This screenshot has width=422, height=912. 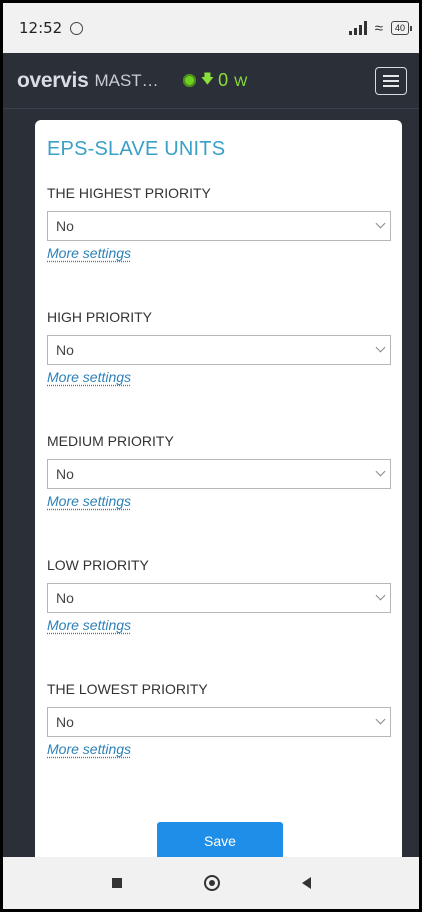 I want to click on status-icons: ≈ 40, so click(x=380, y=28).